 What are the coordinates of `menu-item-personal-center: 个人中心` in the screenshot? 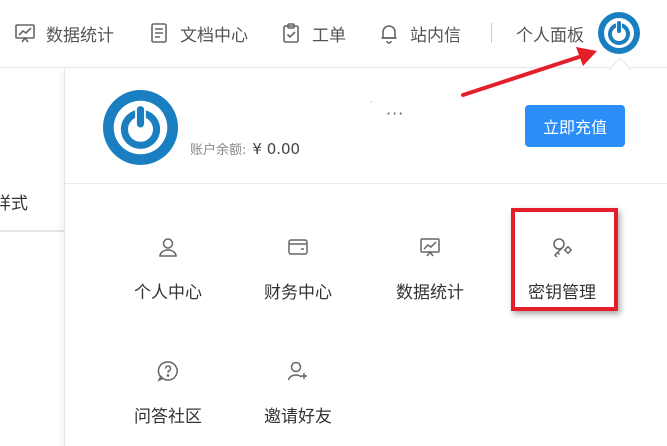 It's located at (168, 269).